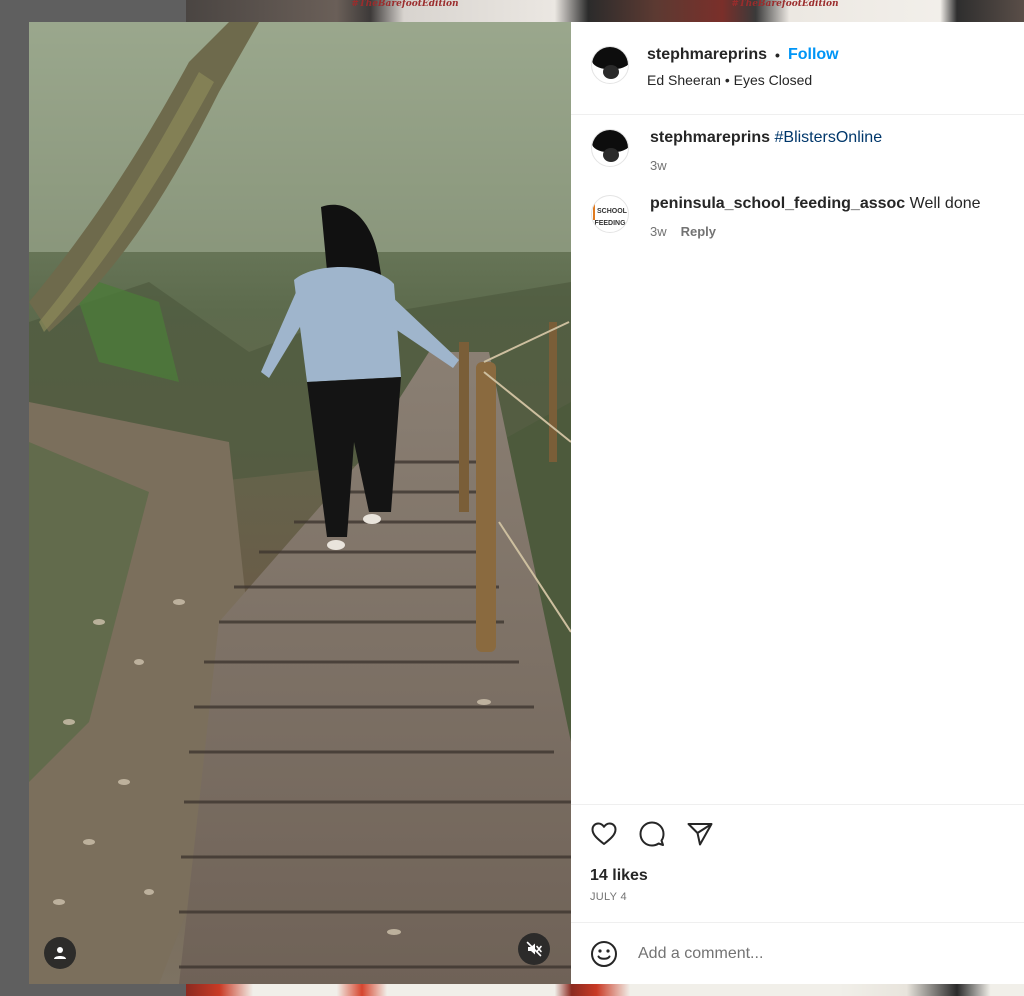 This screenshot has width=1024, height=996. What do you see at coordinates (405, 4) in the screenshot?
I see `background-hashtag-1: #TheBarefootEdition` at bounding box center [405, 4].